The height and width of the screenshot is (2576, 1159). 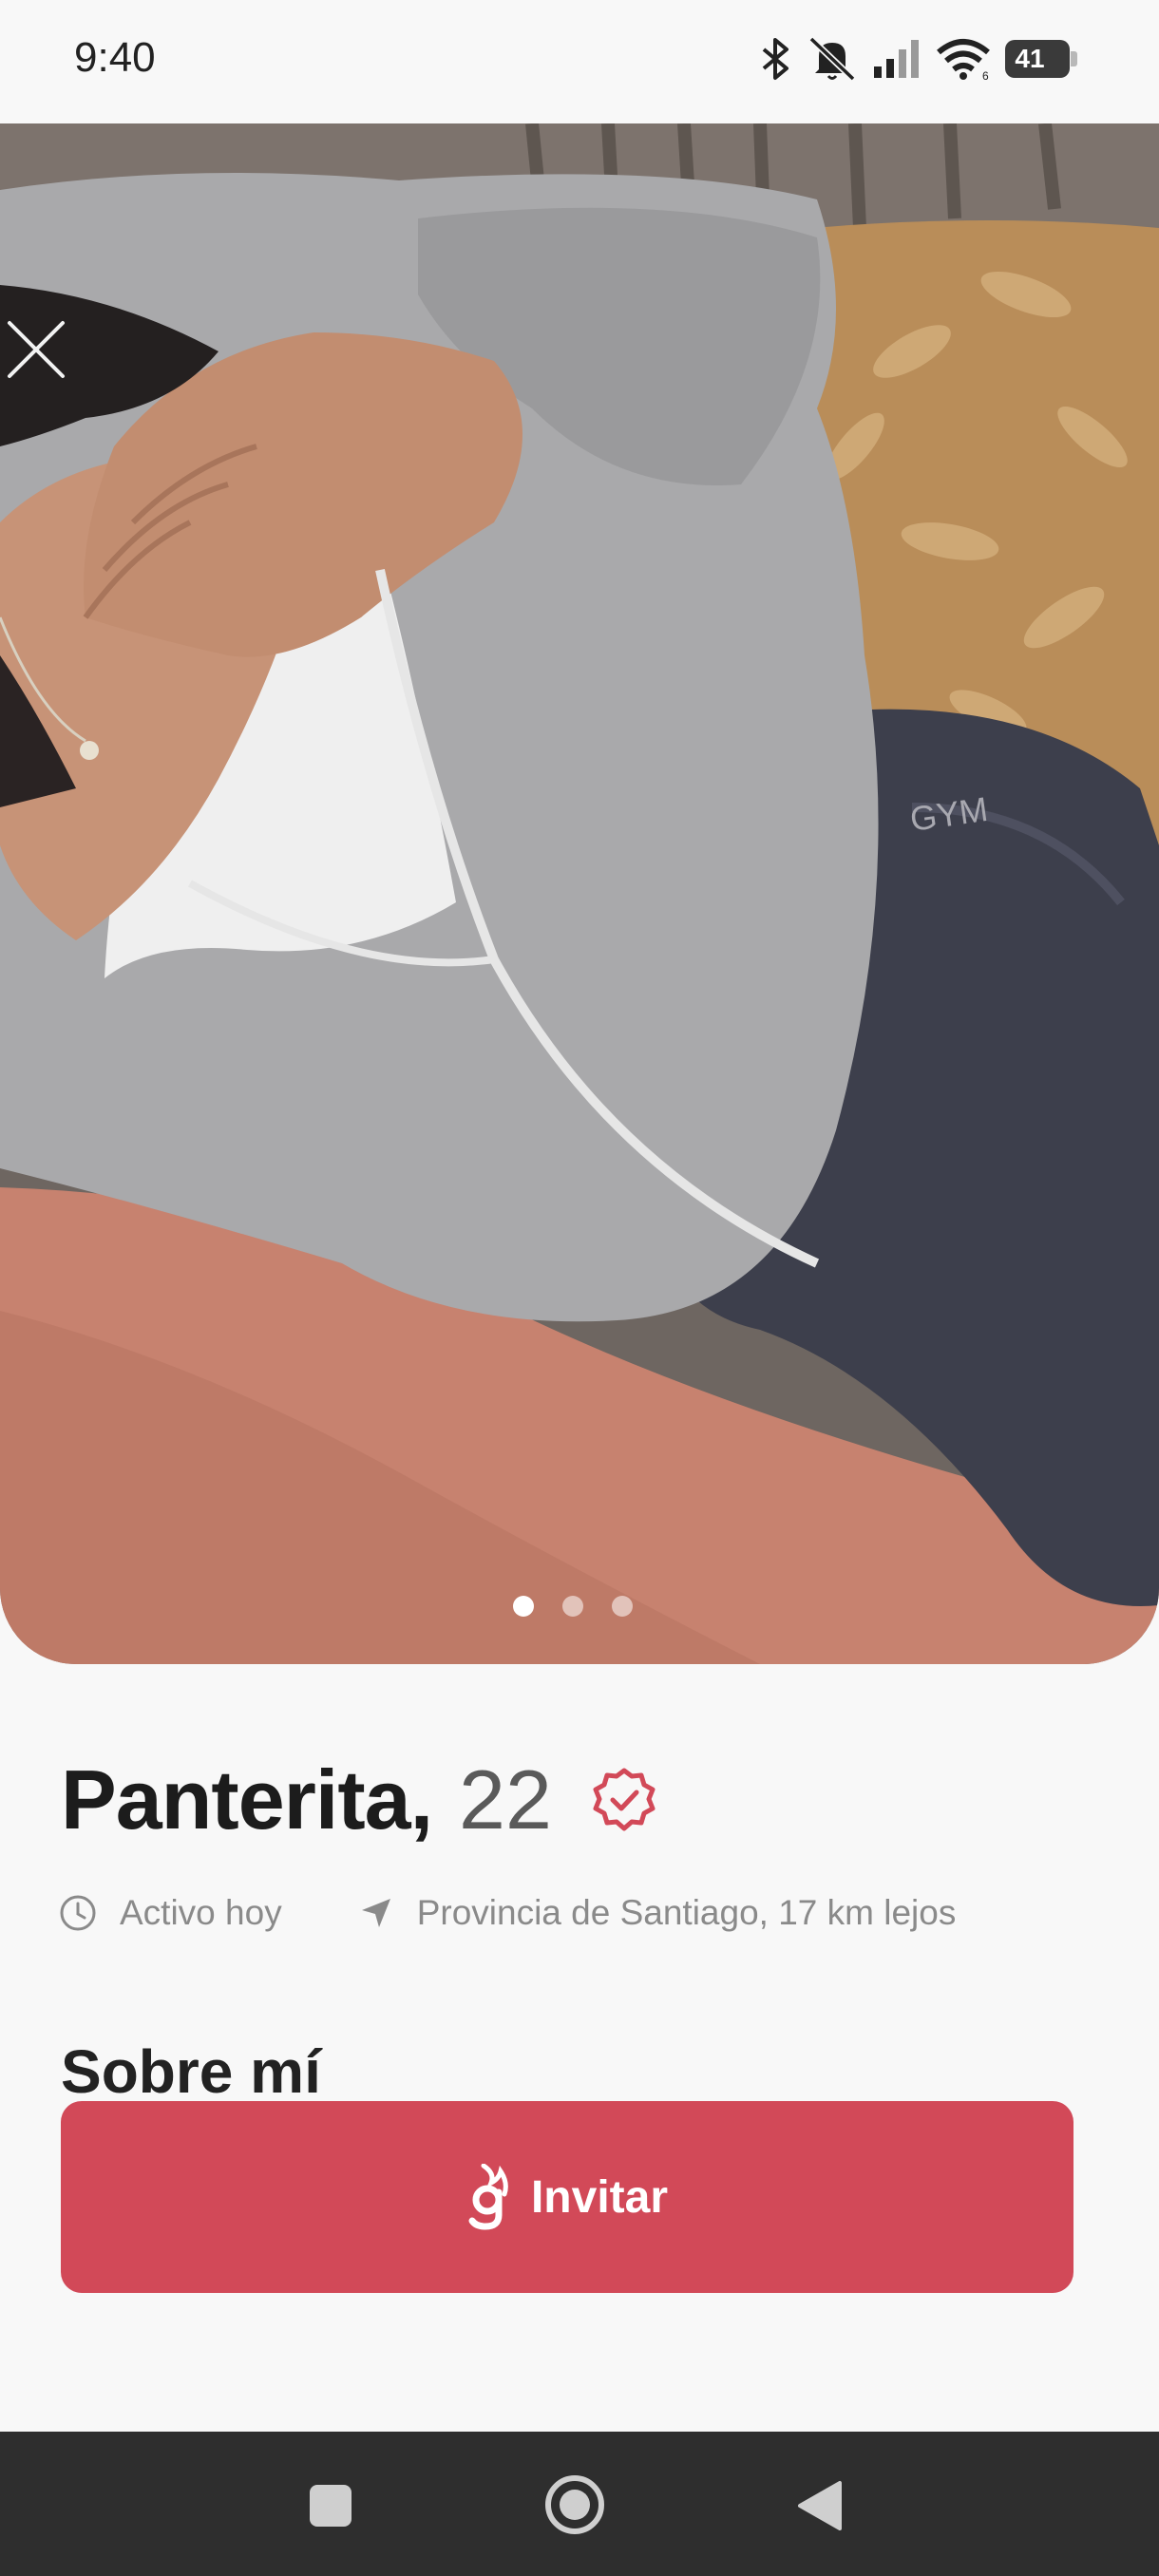 What do you see at coordinates (330, 2506) in the screenshot?
I see `recents-button` at bounding box center [330, 2506].